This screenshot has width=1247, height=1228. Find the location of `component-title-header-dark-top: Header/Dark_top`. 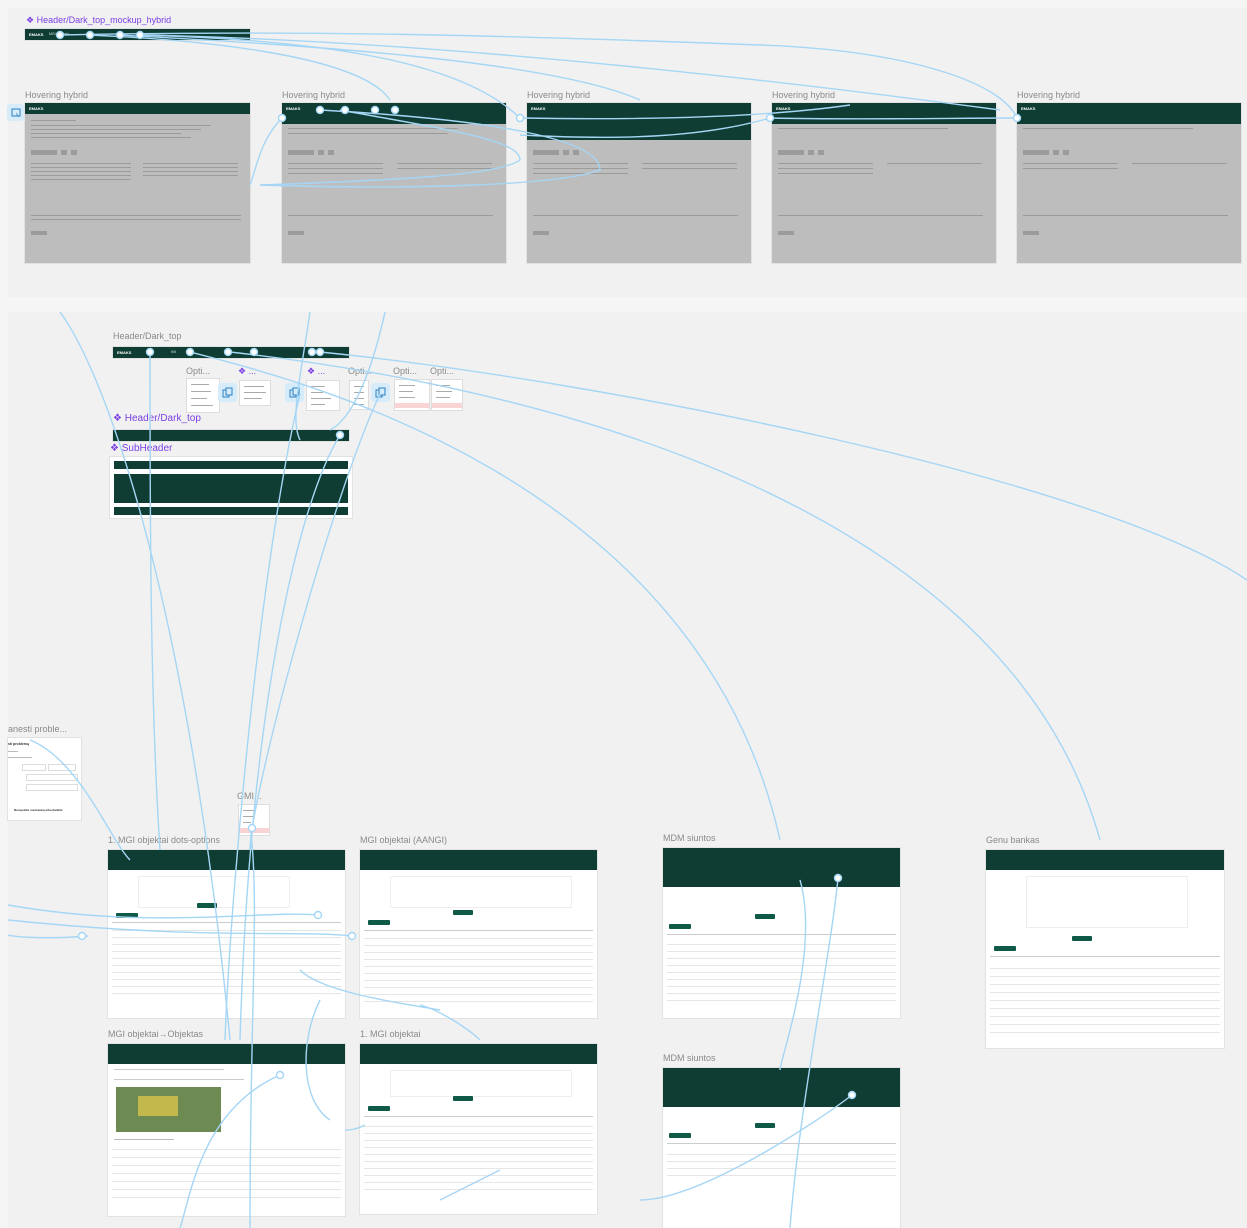

component-title-header-dark-top: Header/Dark_top is located at coordinates (147, 336).